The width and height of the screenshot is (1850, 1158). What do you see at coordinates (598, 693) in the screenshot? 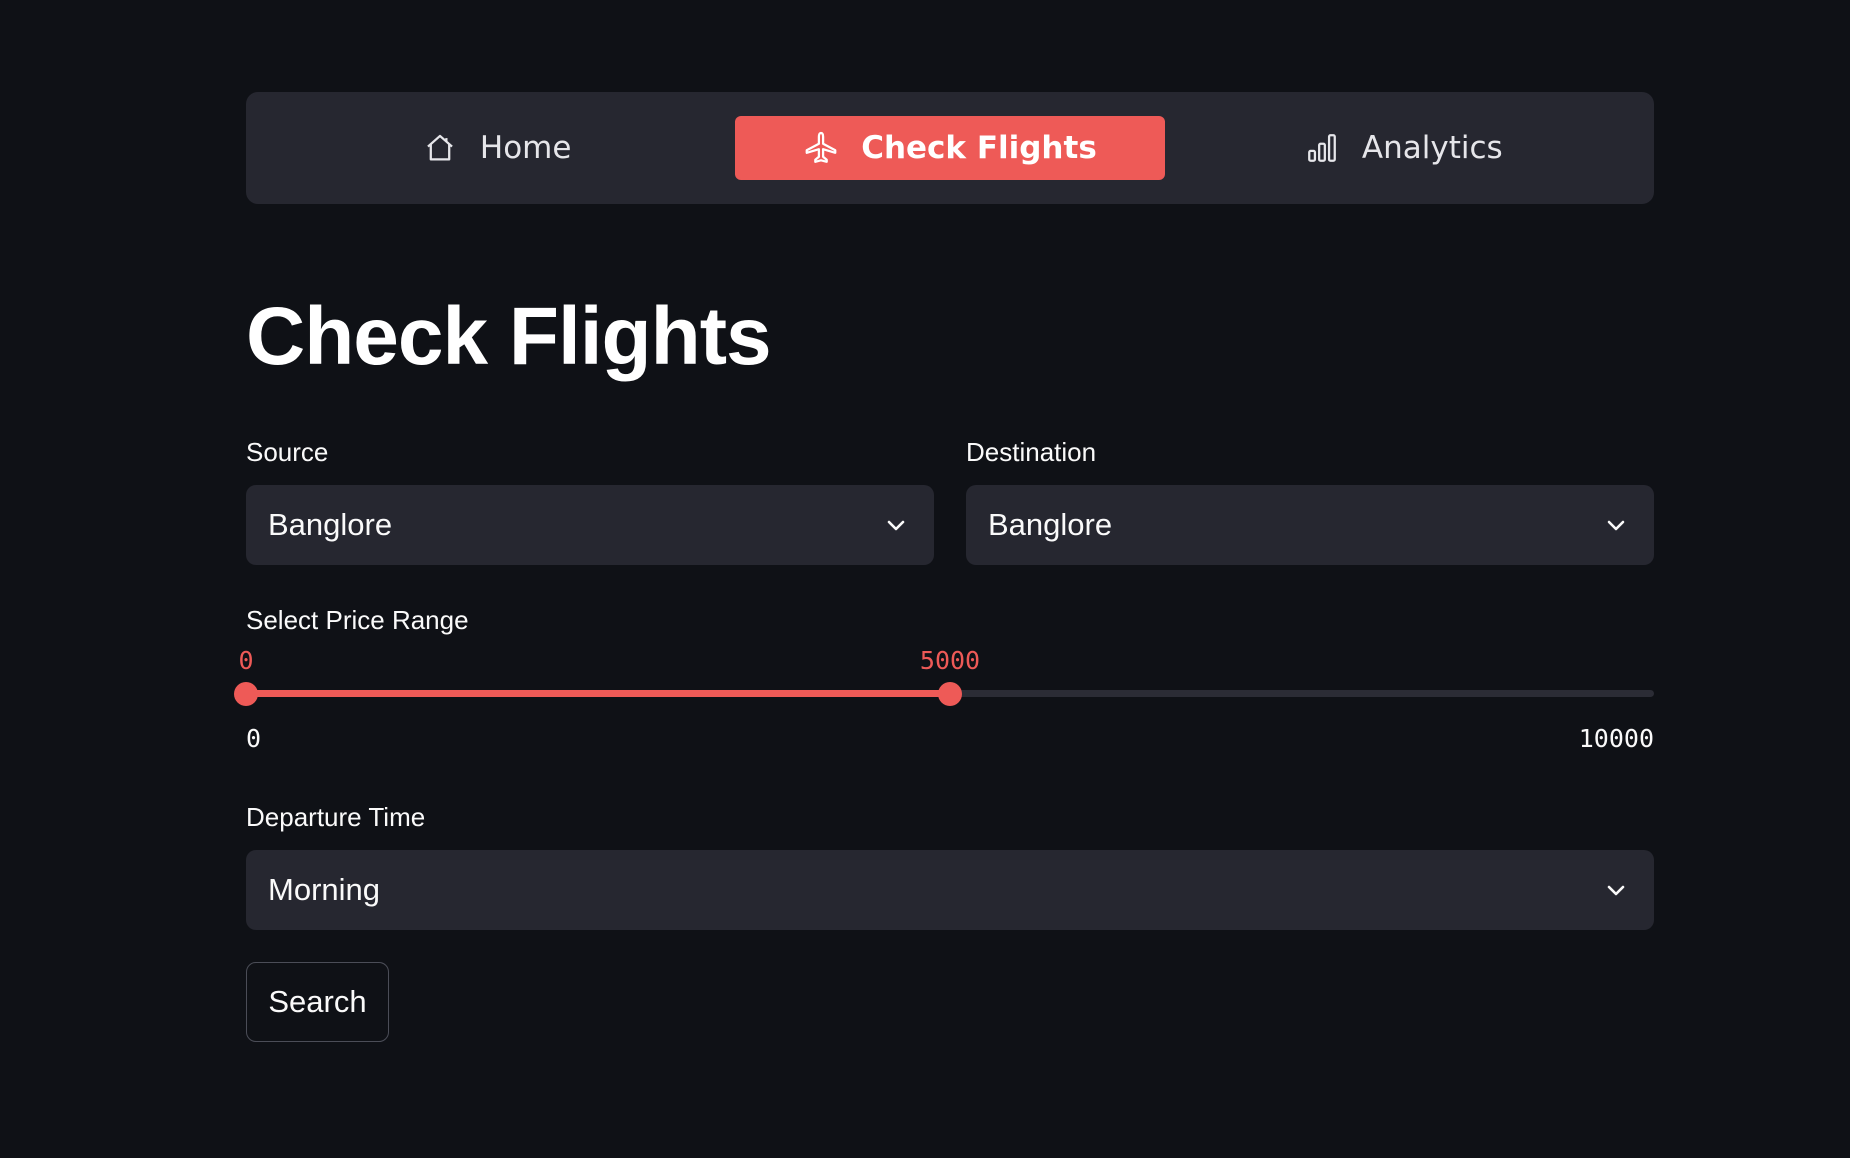
I see `slider-selected-range` at bounding box center [598, 693].